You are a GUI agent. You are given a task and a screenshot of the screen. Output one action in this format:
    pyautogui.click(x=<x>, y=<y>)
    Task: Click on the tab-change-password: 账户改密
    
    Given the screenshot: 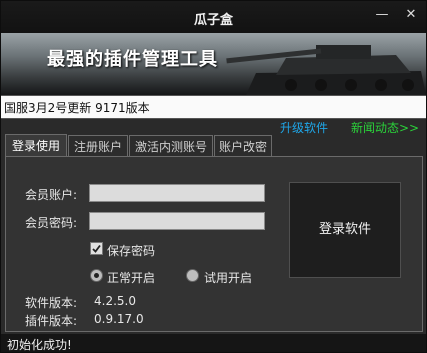 What is the action you would take?
    pyautogui.click(x=243, y=146)
    